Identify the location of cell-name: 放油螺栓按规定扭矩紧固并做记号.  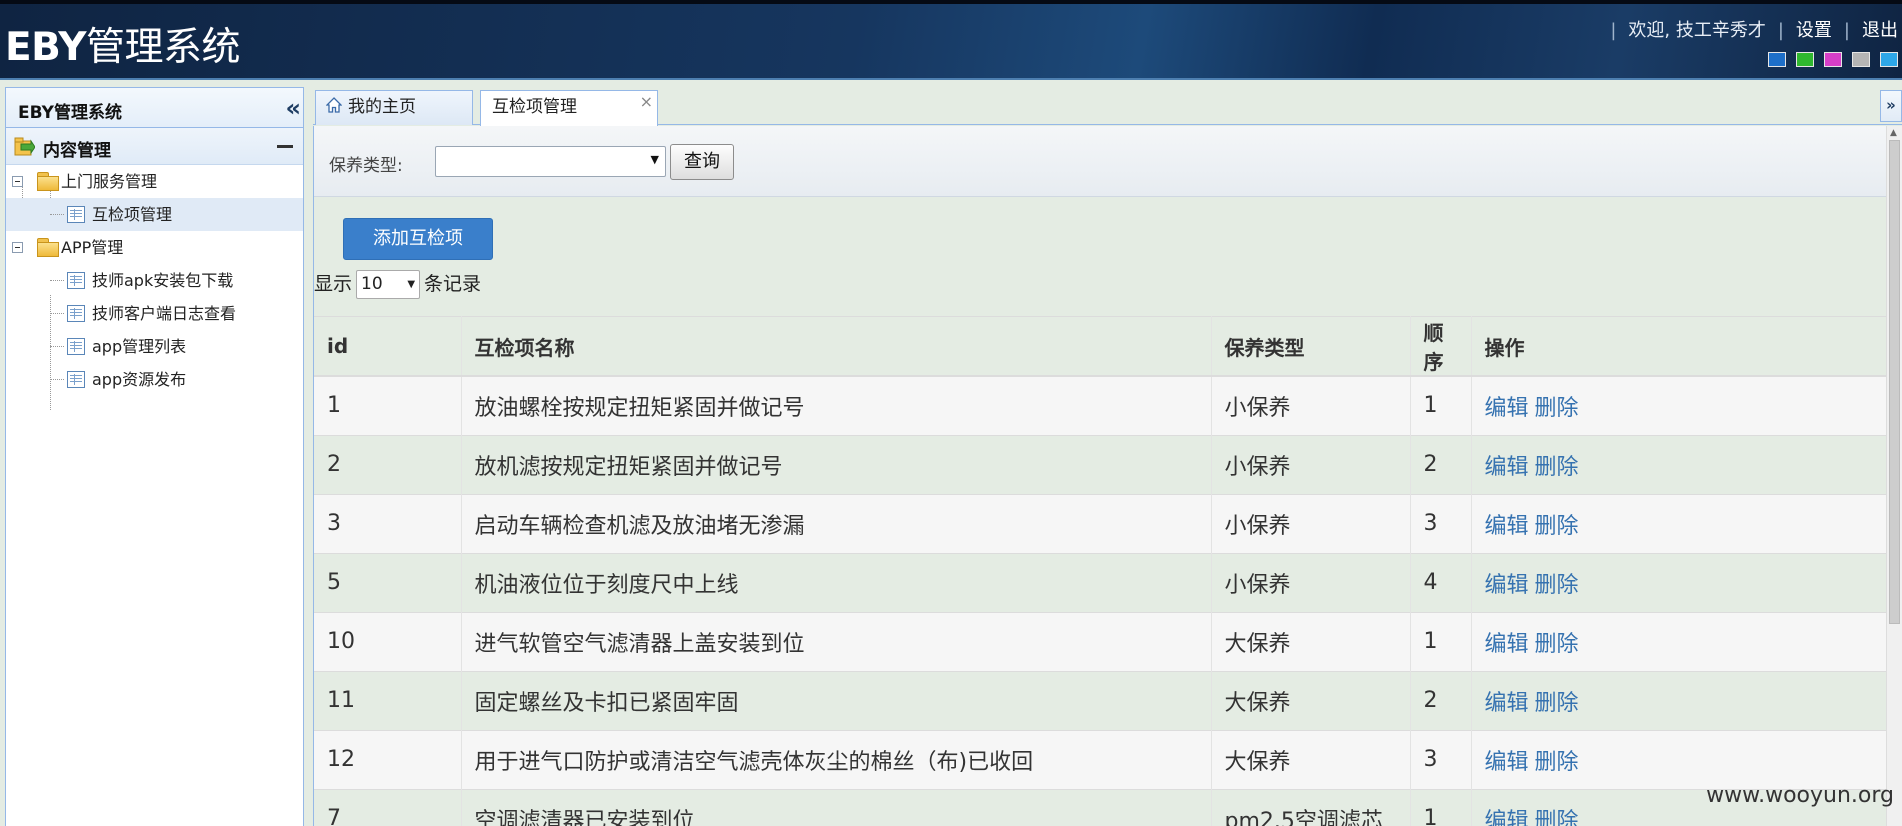
(836, 405).